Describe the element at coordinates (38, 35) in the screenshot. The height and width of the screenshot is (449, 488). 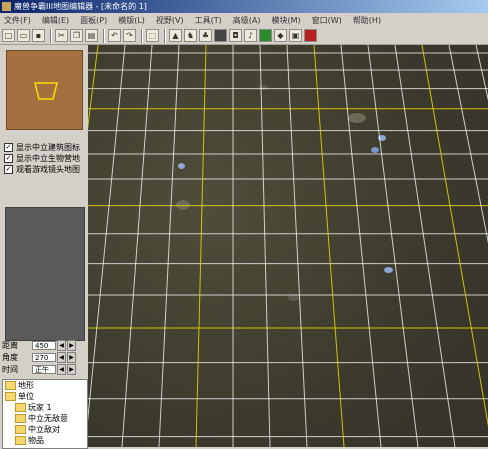
I see `save-icon: ▪` at that location.